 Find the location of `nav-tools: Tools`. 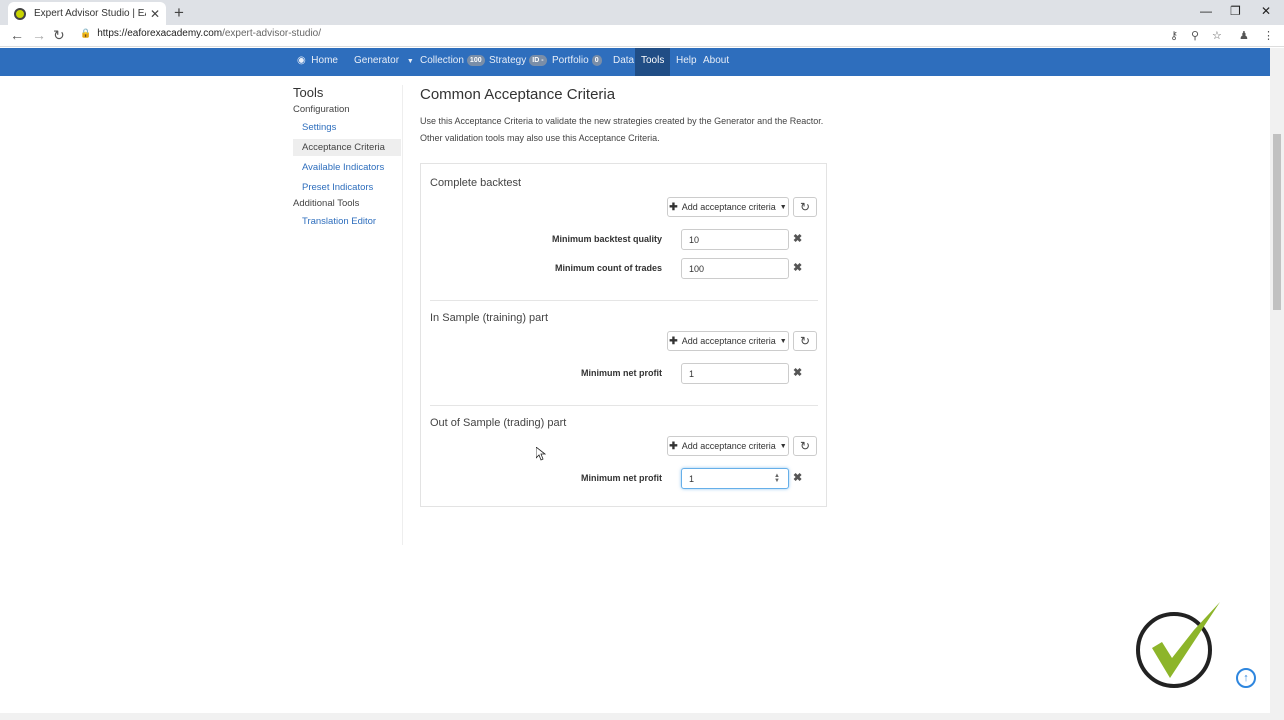

nav-tools: Tools is located at coordinates (653, 62).